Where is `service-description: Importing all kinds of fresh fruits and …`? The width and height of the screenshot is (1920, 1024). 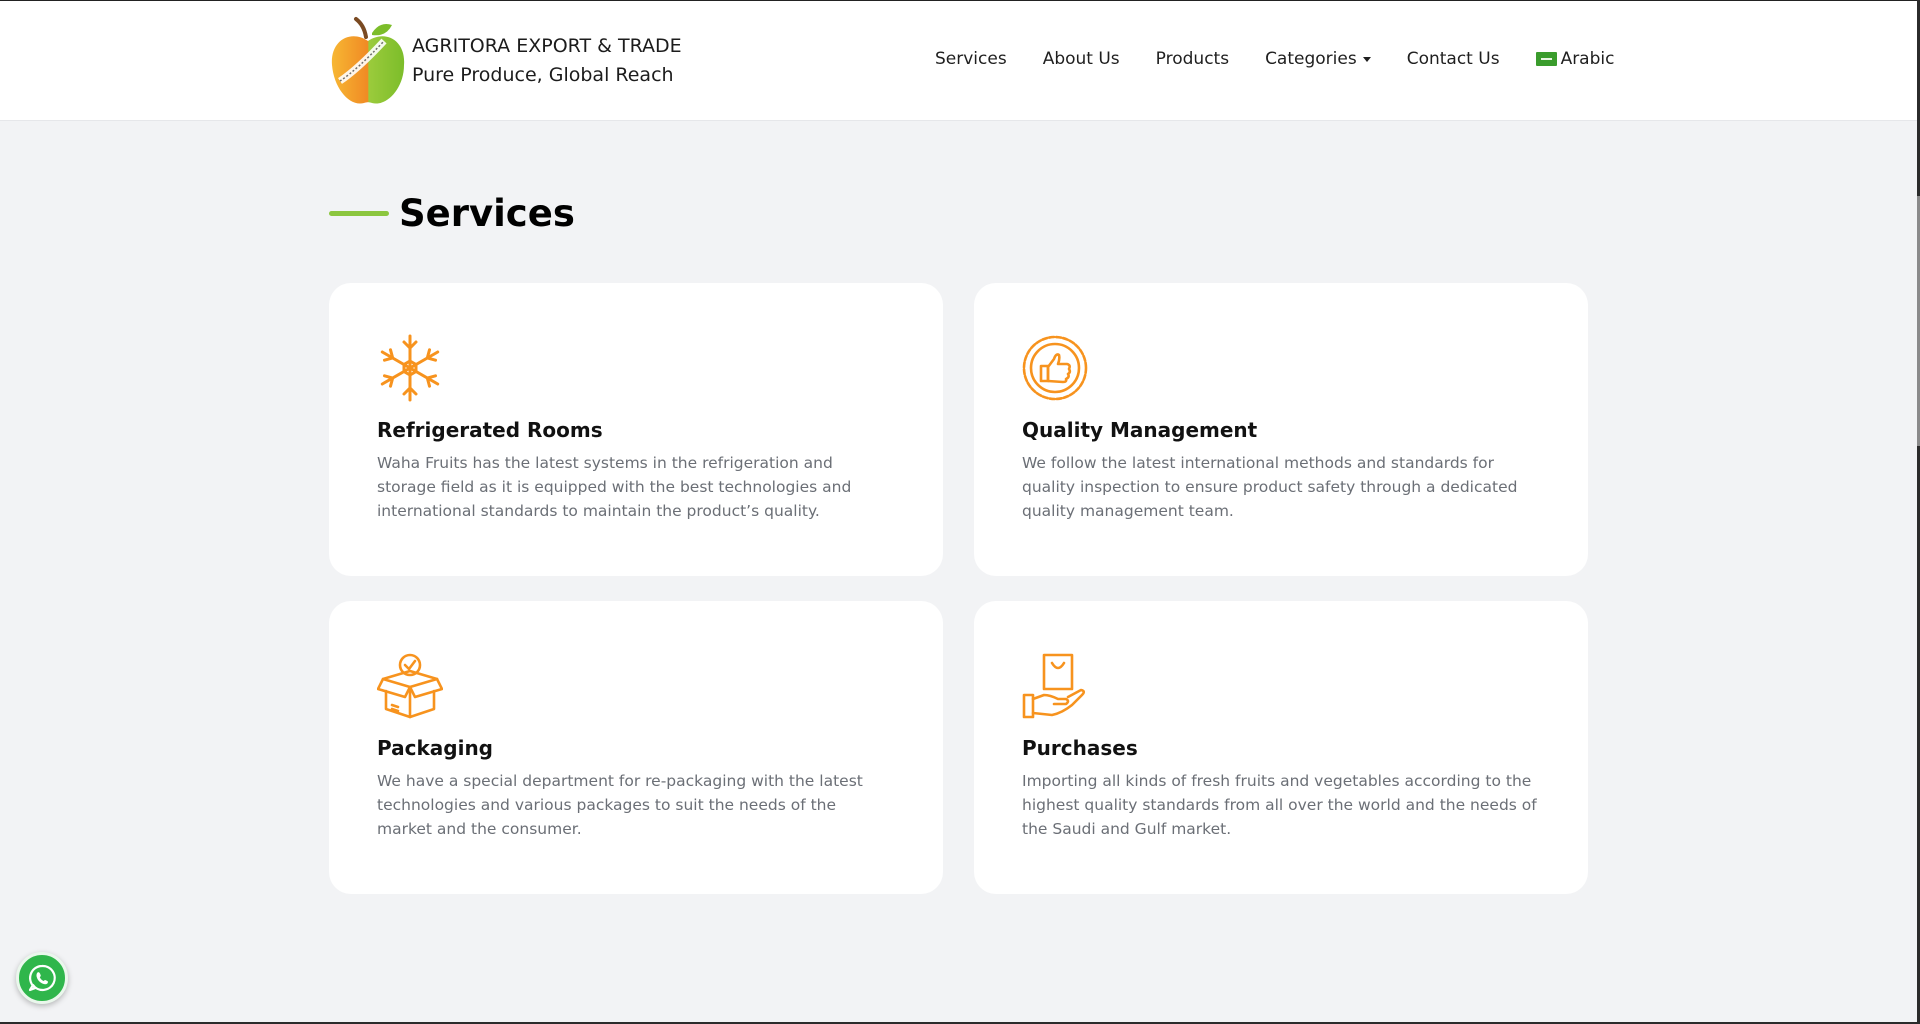 service-description: Importing all kinds of fresh fruits and … is located at coordinates (1279, 805).